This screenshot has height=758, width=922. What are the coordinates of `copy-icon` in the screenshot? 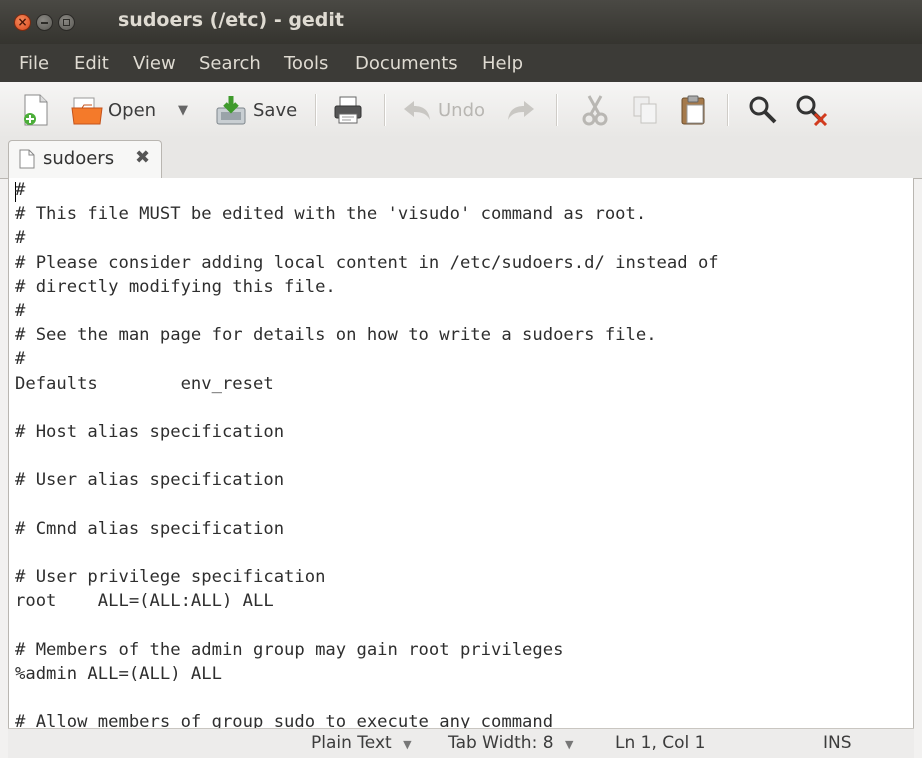 It's located at (645, 110).